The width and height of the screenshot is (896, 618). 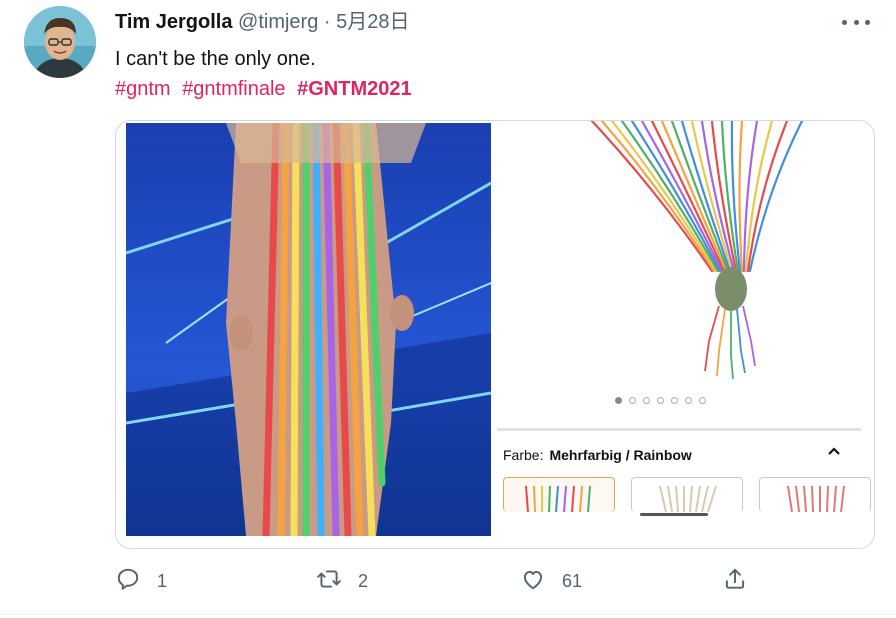 I want to click on like-count: 61, so click(x=572, y=581).